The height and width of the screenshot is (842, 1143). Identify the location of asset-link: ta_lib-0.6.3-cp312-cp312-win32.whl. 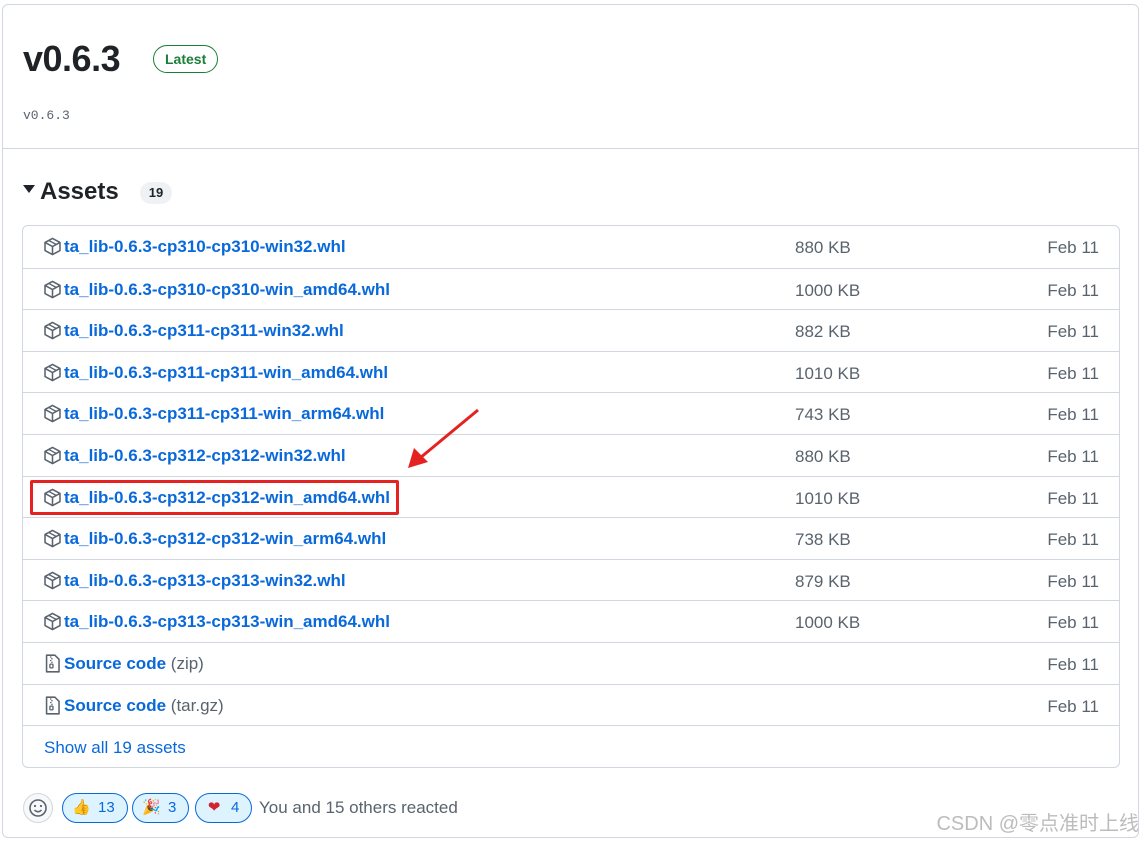
(205, 456).